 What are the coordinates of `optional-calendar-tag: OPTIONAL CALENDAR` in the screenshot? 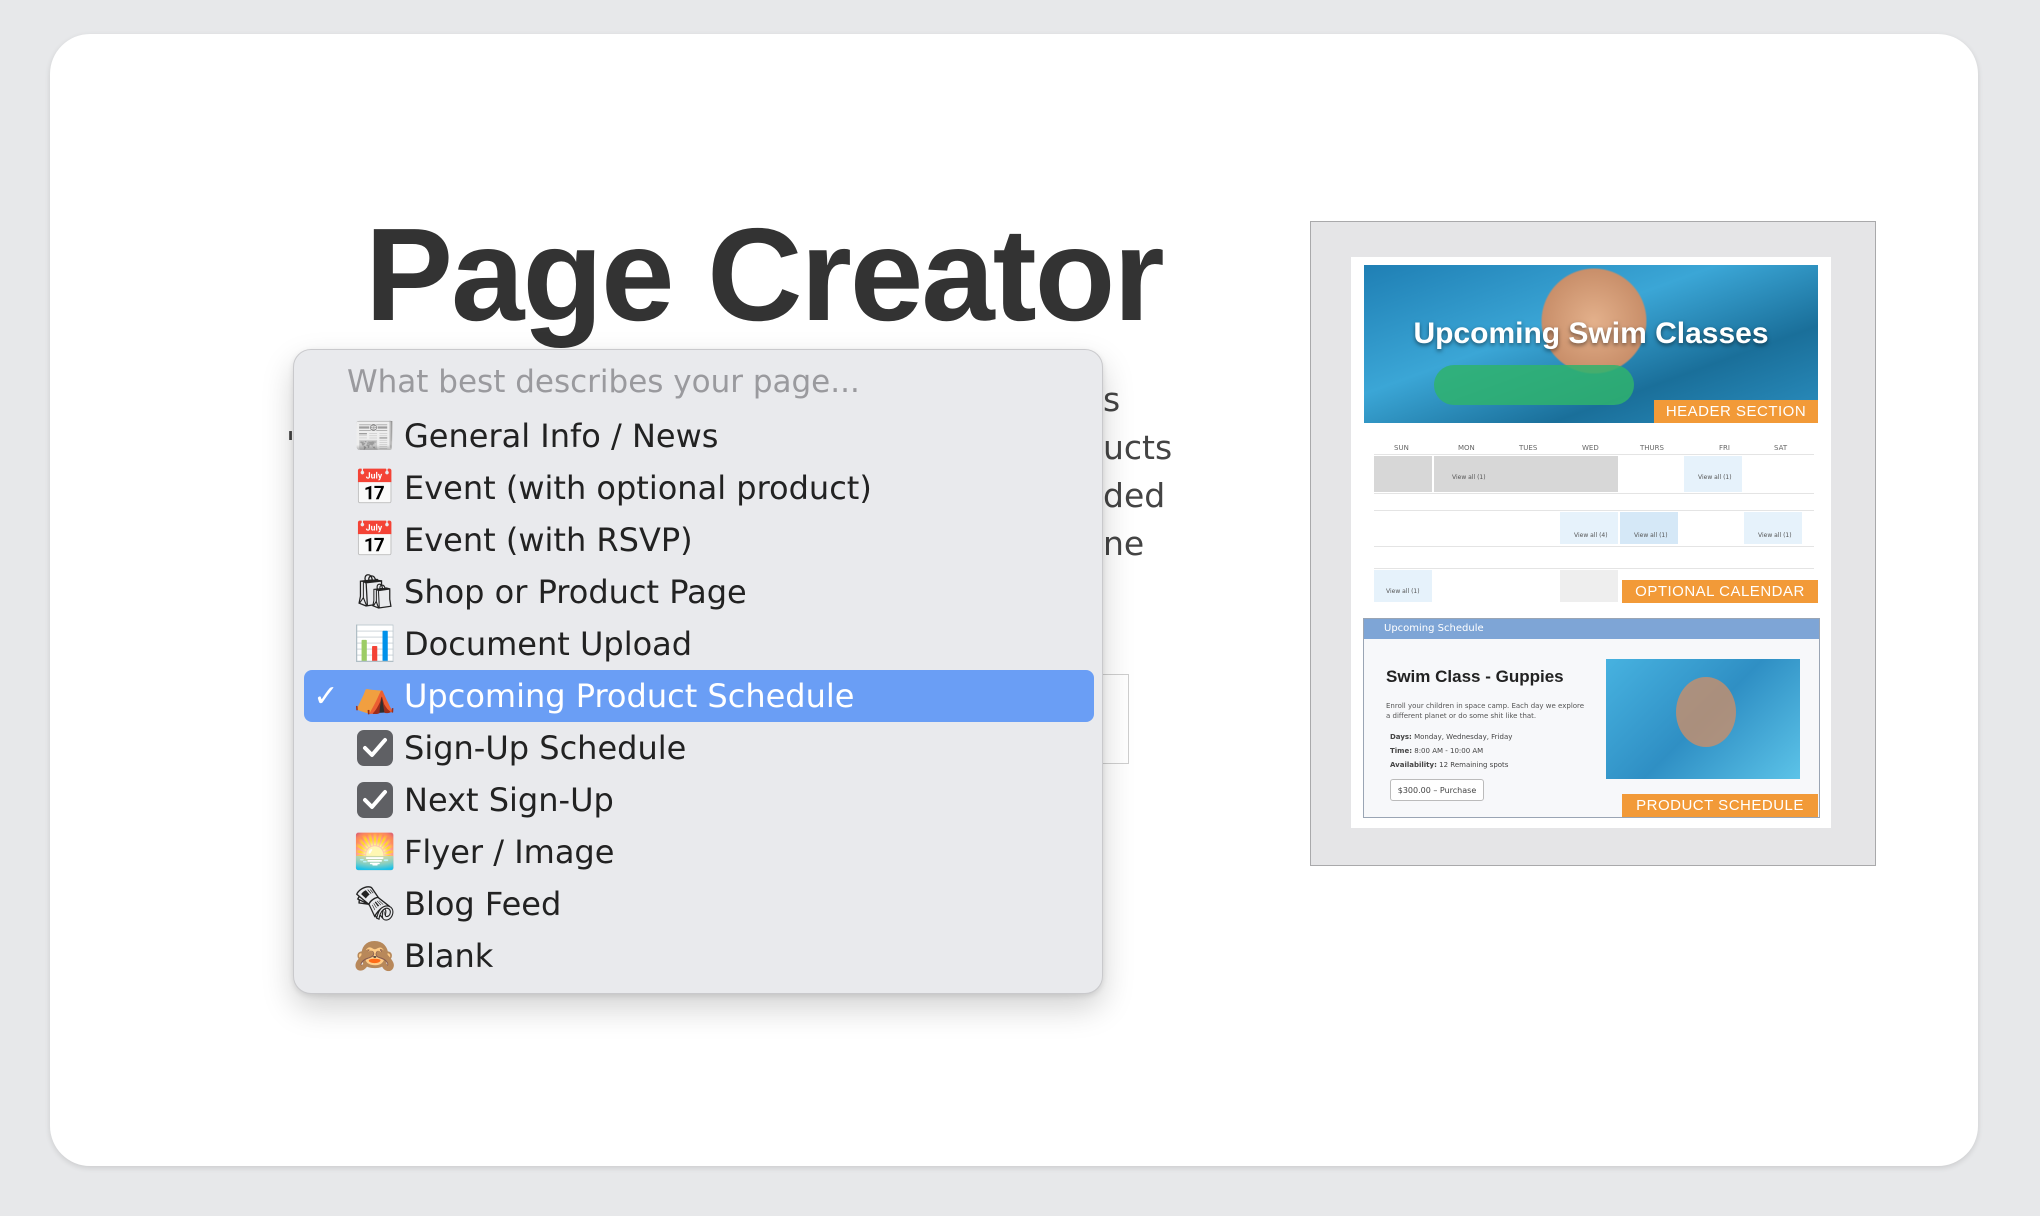 It's located at (1720, 591).